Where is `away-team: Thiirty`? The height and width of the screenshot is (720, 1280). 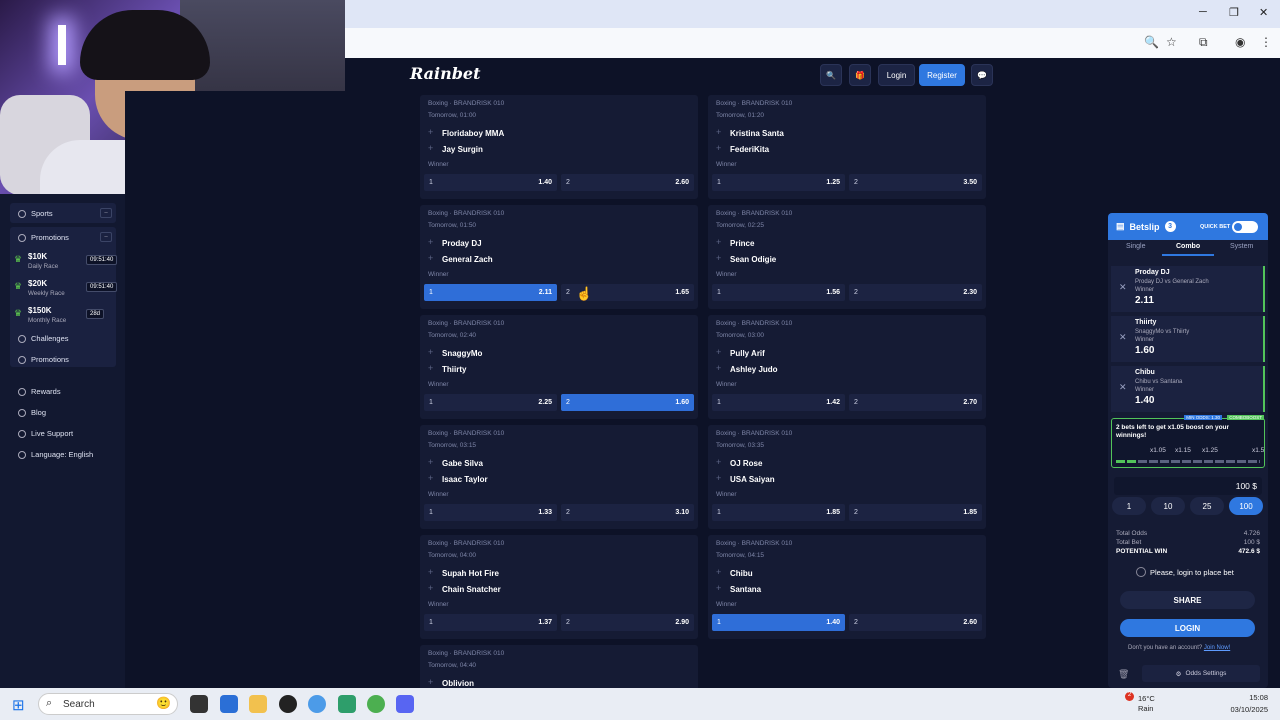
away-team: Thiirty is located at coordinates (454, 369).